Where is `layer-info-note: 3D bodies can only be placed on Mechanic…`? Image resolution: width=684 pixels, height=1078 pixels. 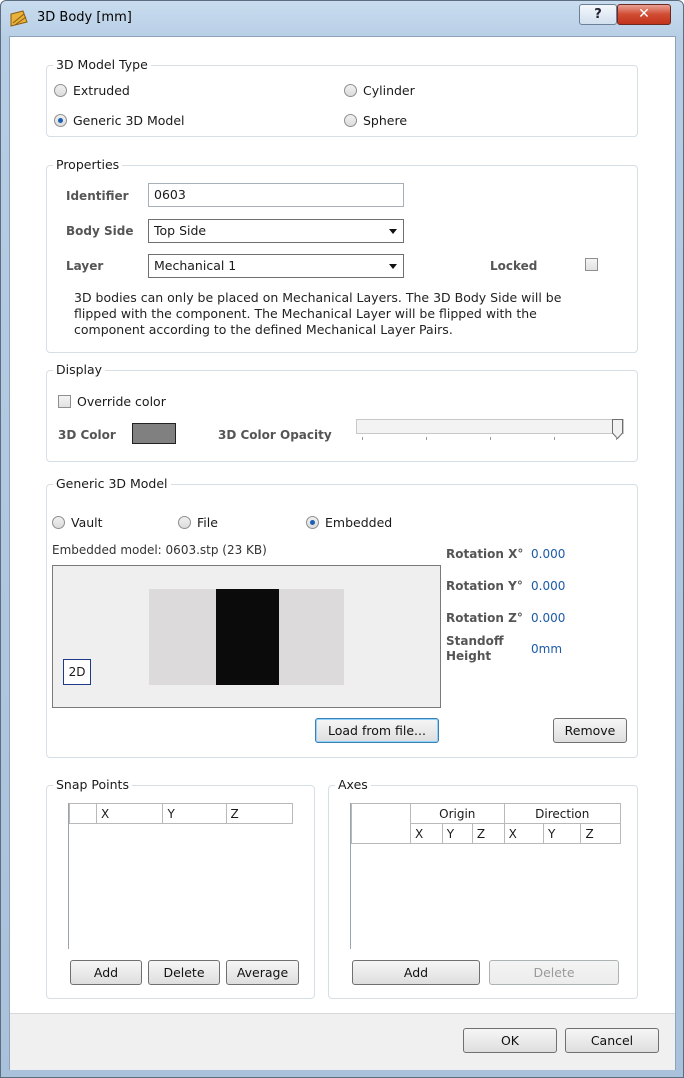 layer-info-note: 3D bodies can only be placed on Mechanic… is located at coordinates (318, 313).